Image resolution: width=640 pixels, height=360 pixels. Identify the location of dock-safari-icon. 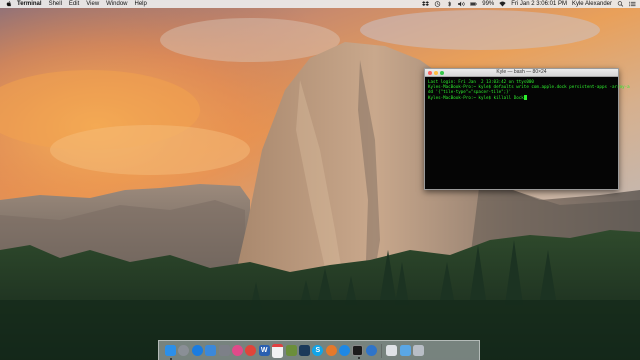
(197, 350).